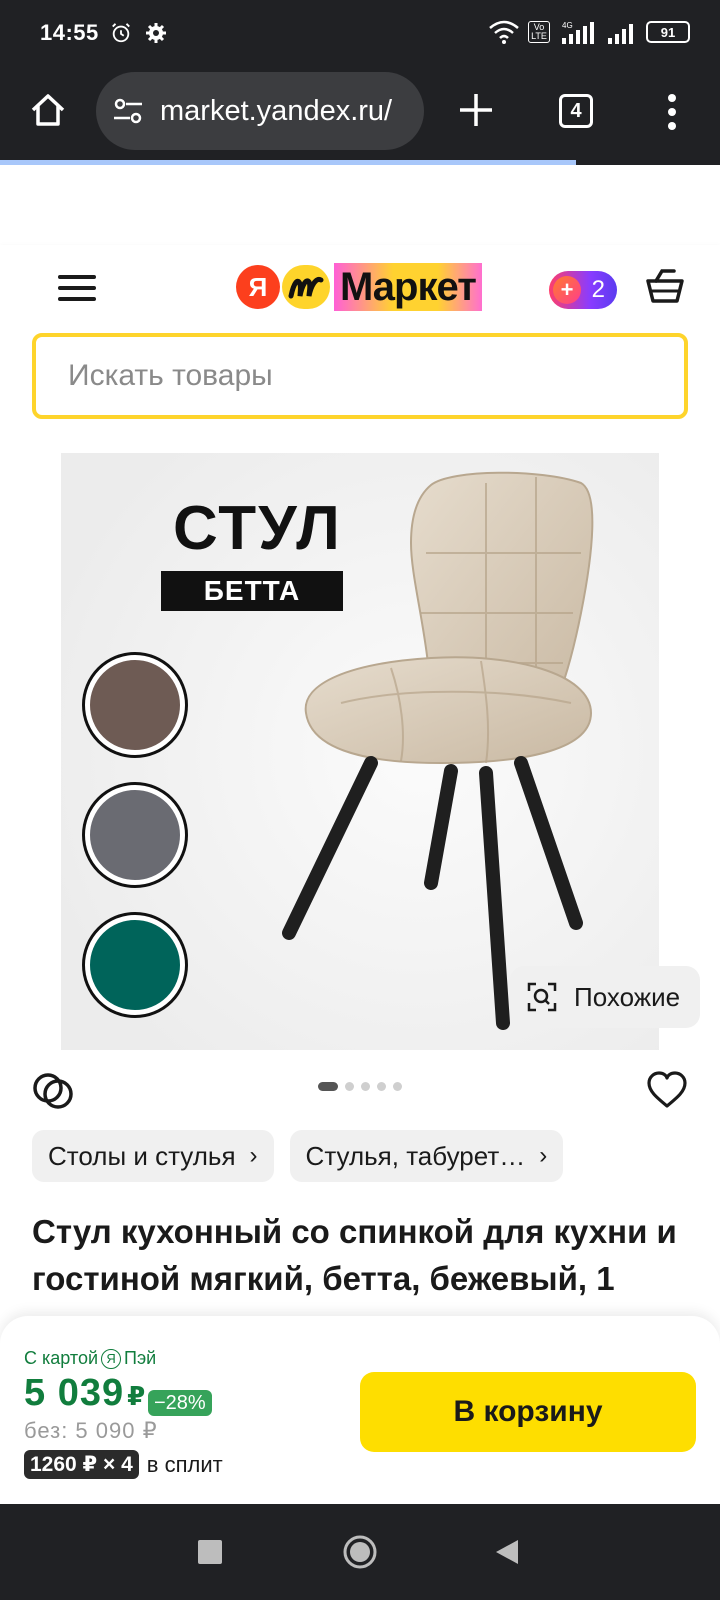  What do you see at coordinates (567, 25) in the screenshot?
I see `svg-text: 4G` at bounding box center [567, 25].